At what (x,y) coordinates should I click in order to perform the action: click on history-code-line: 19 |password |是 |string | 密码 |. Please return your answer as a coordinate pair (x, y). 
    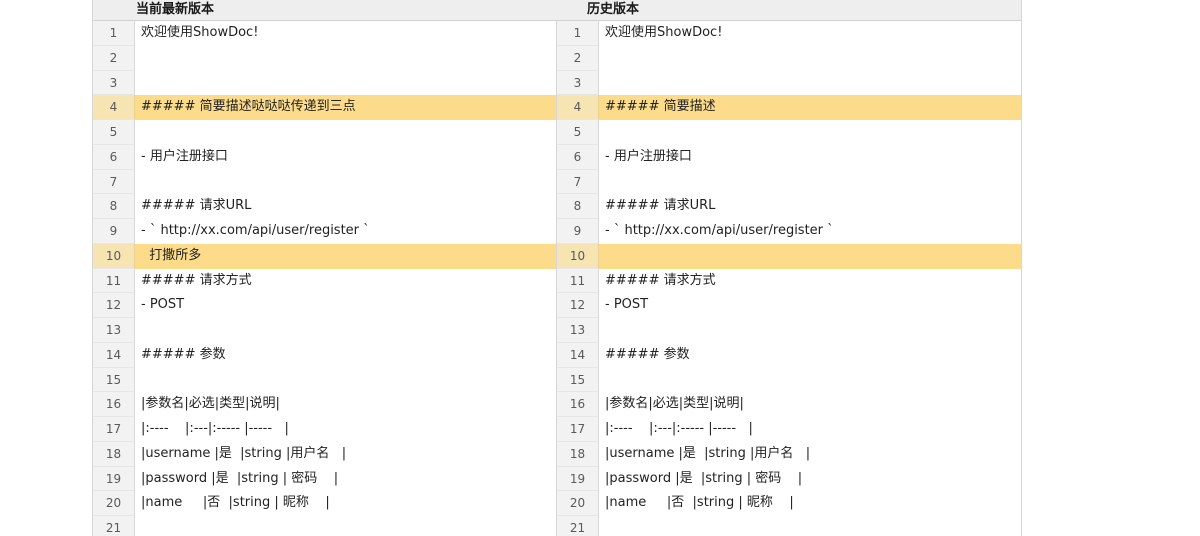
    Looking at the image, I should click on (789, 479).